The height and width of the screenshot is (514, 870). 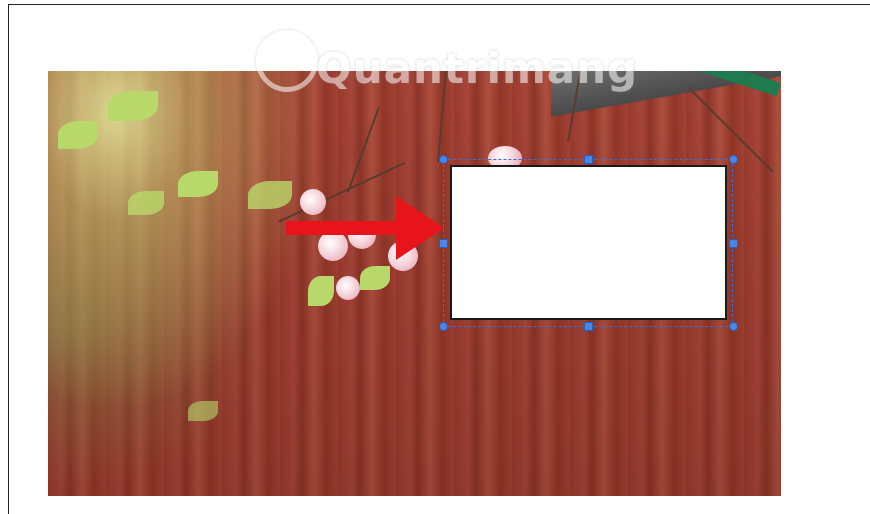 What do you see at coordinates (443, 243) in the screenshot?
I see `resize-handle-left` at bounding box center [443, 243].